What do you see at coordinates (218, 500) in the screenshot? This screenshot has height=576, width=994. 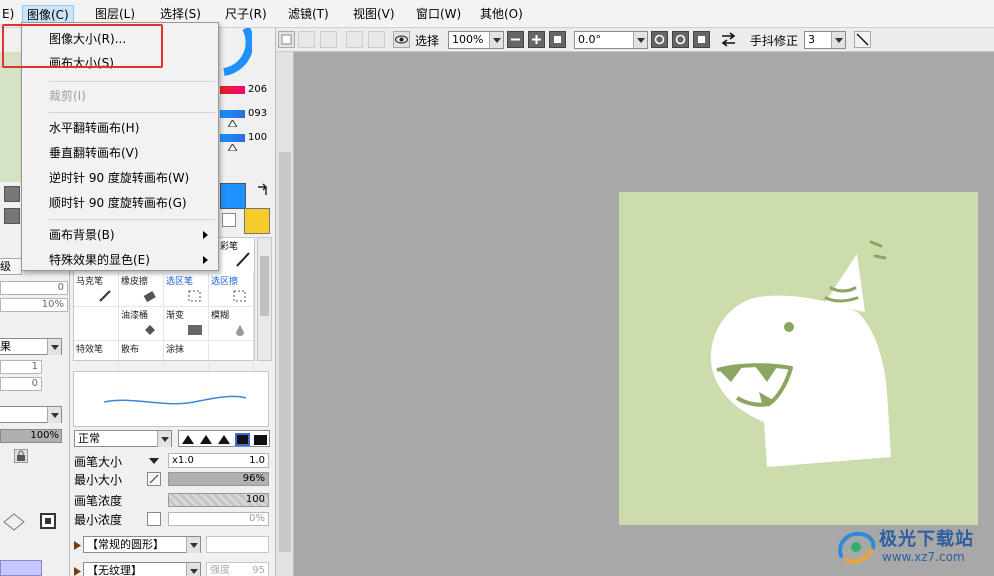 I see `density-slider: 100` at bounding box center [218, 500].